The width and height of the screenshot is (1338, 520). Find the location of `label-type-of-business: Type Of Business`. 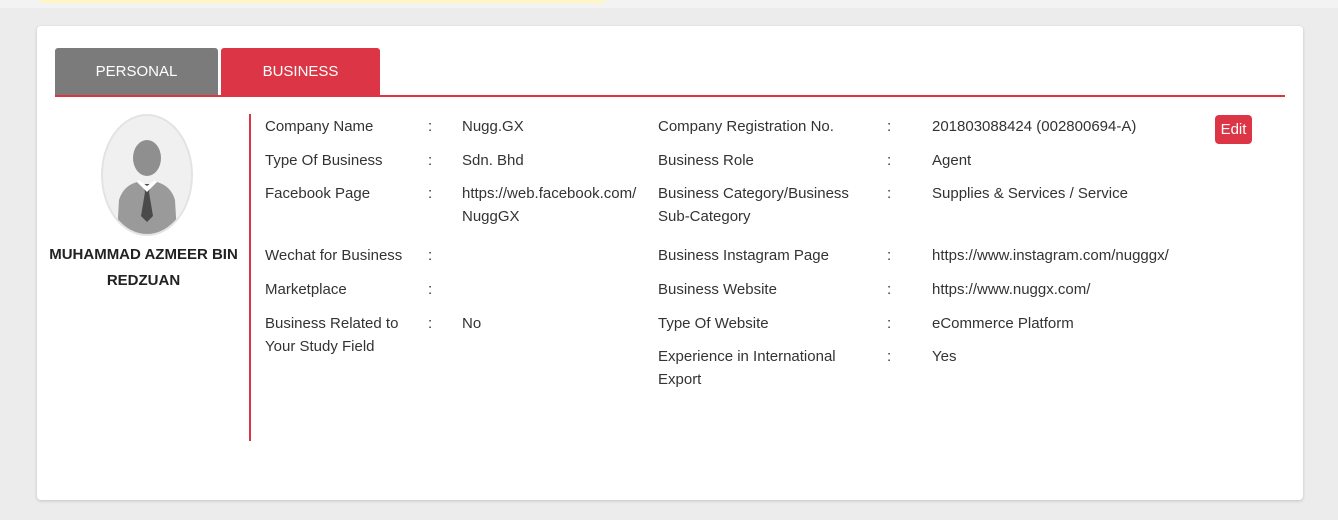

label-type-of-business: Type Of Business is located at coordinates (324, 160).